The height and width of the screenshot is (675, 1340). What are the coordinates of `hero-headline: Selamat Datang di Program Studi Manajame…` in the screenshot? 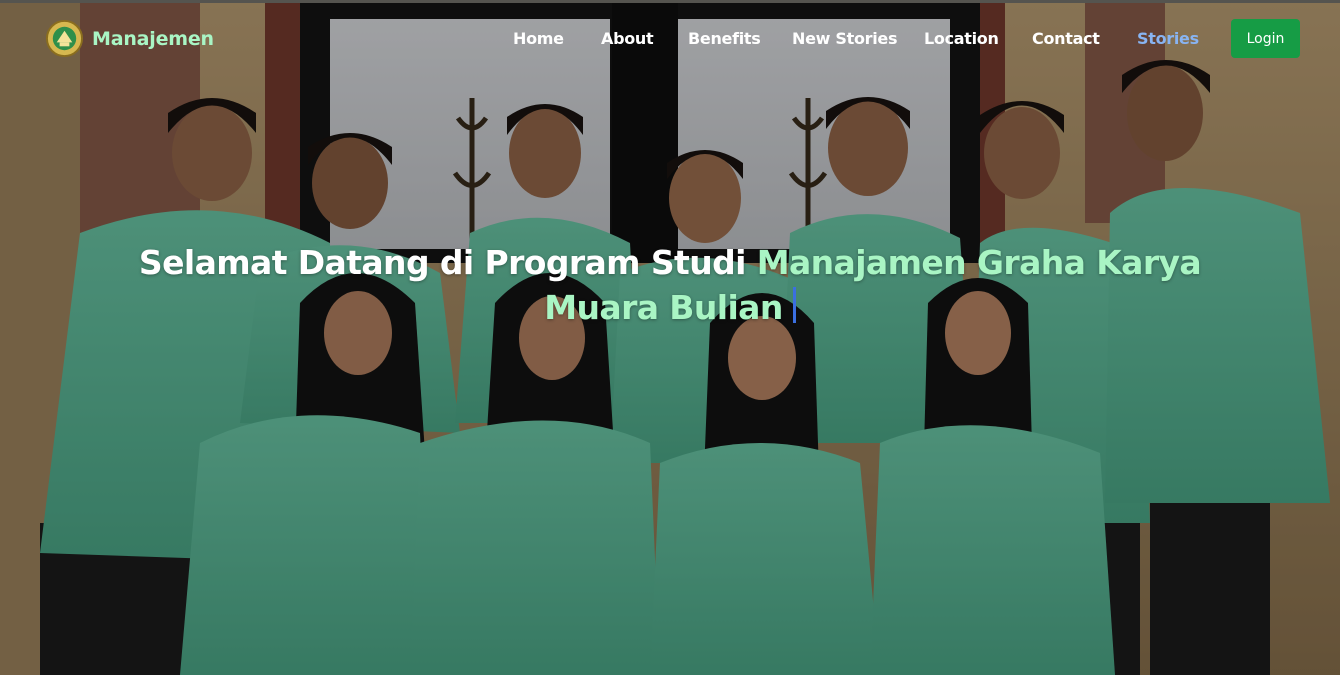 It's located at (670, 285).